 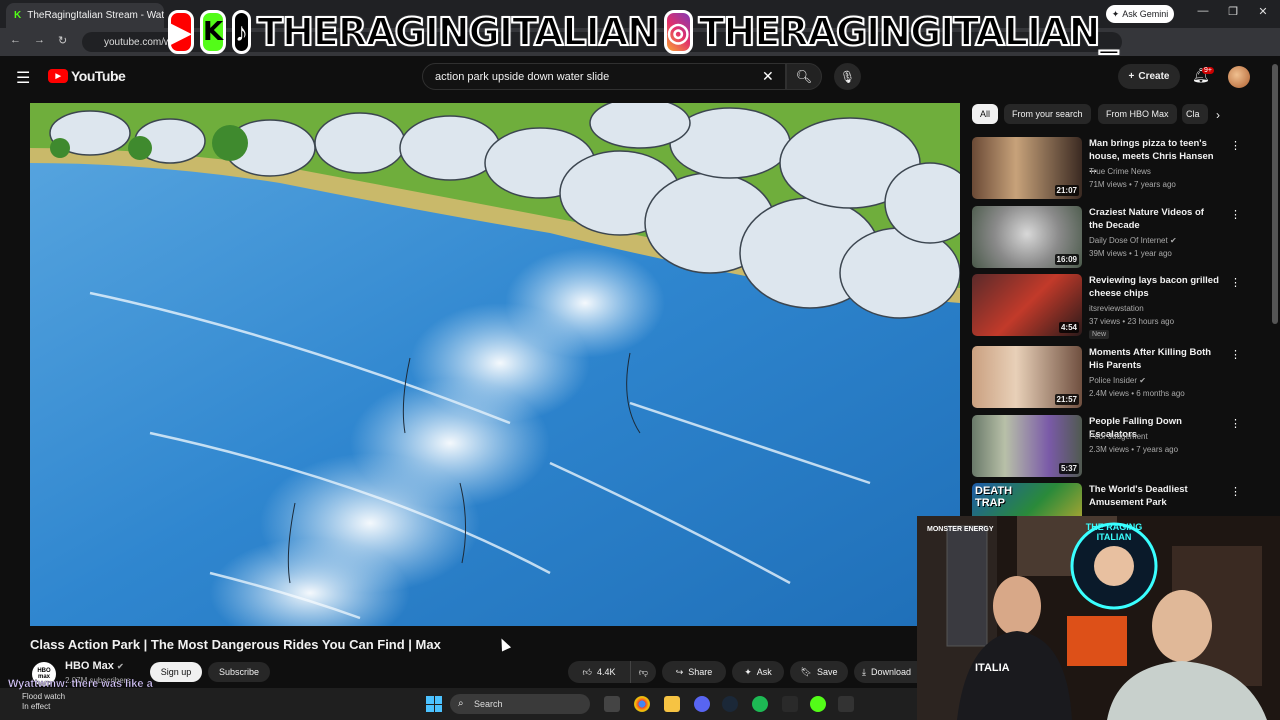 What do you see at coordinates (806, 671) in the screenshot?
I see `bookmark-icon: 🔖︎` at bounding box center [806, 671].